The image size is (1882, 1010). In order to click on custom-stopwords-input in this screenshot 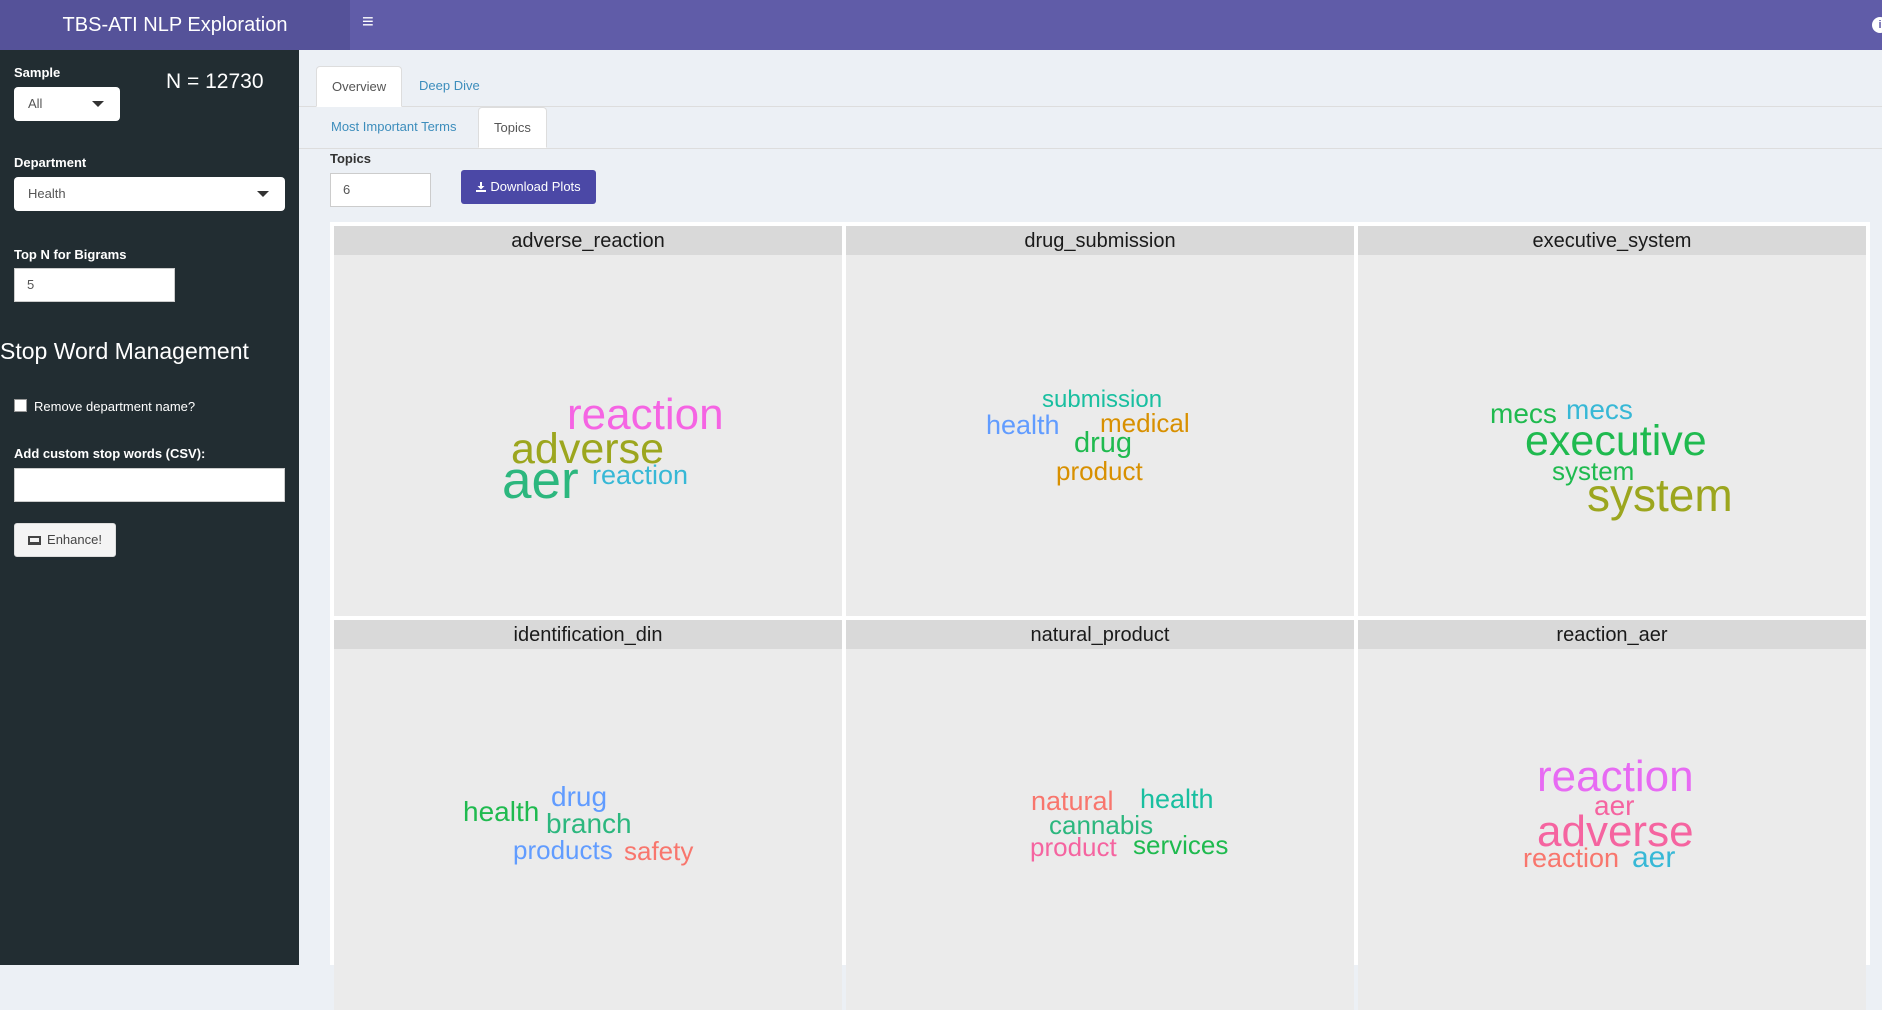, I will do `click(149, 485)`.